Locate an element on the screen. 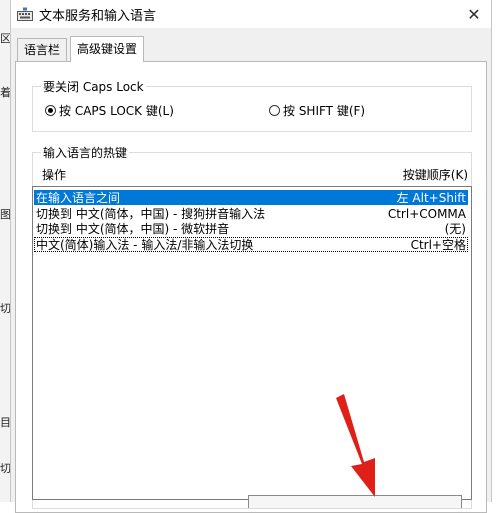 Image resolution: width=500 pixels, height=513 pixels. hotkey-action: 切换到 中文(简体，中国) - 微软拼音 is located at coordinates (133, 229).